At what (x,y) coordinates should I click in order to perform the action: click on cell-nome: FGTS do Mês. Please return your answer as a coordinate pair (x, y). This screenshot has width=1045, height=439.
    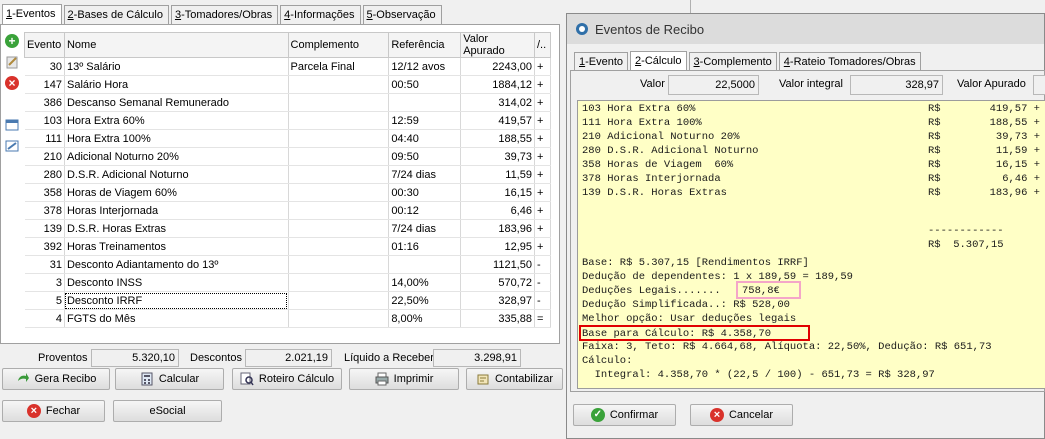
    Looking at the image, I should click on (176, 318).